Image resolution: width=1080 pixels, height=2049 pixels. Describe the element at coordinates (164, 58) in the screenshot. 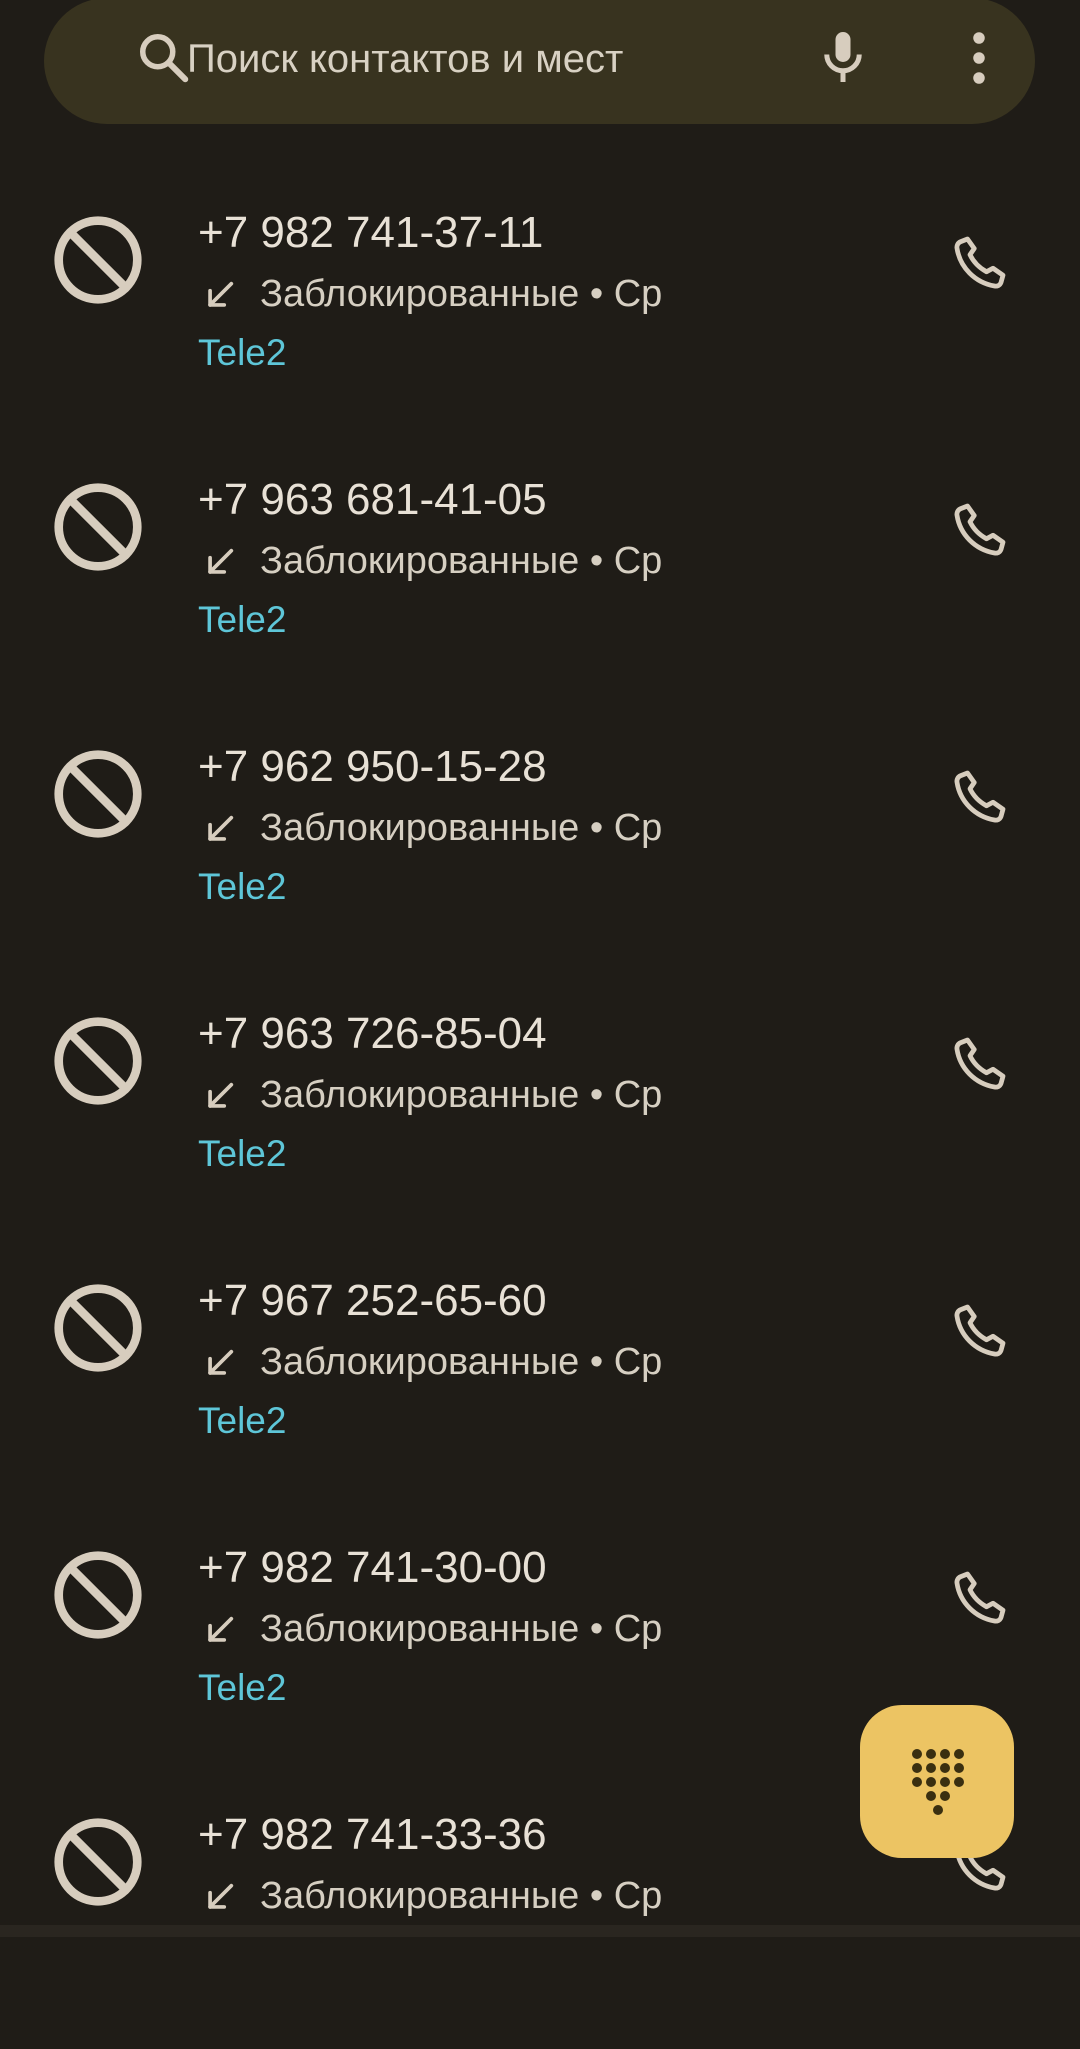

I see `search-icon` at that location.